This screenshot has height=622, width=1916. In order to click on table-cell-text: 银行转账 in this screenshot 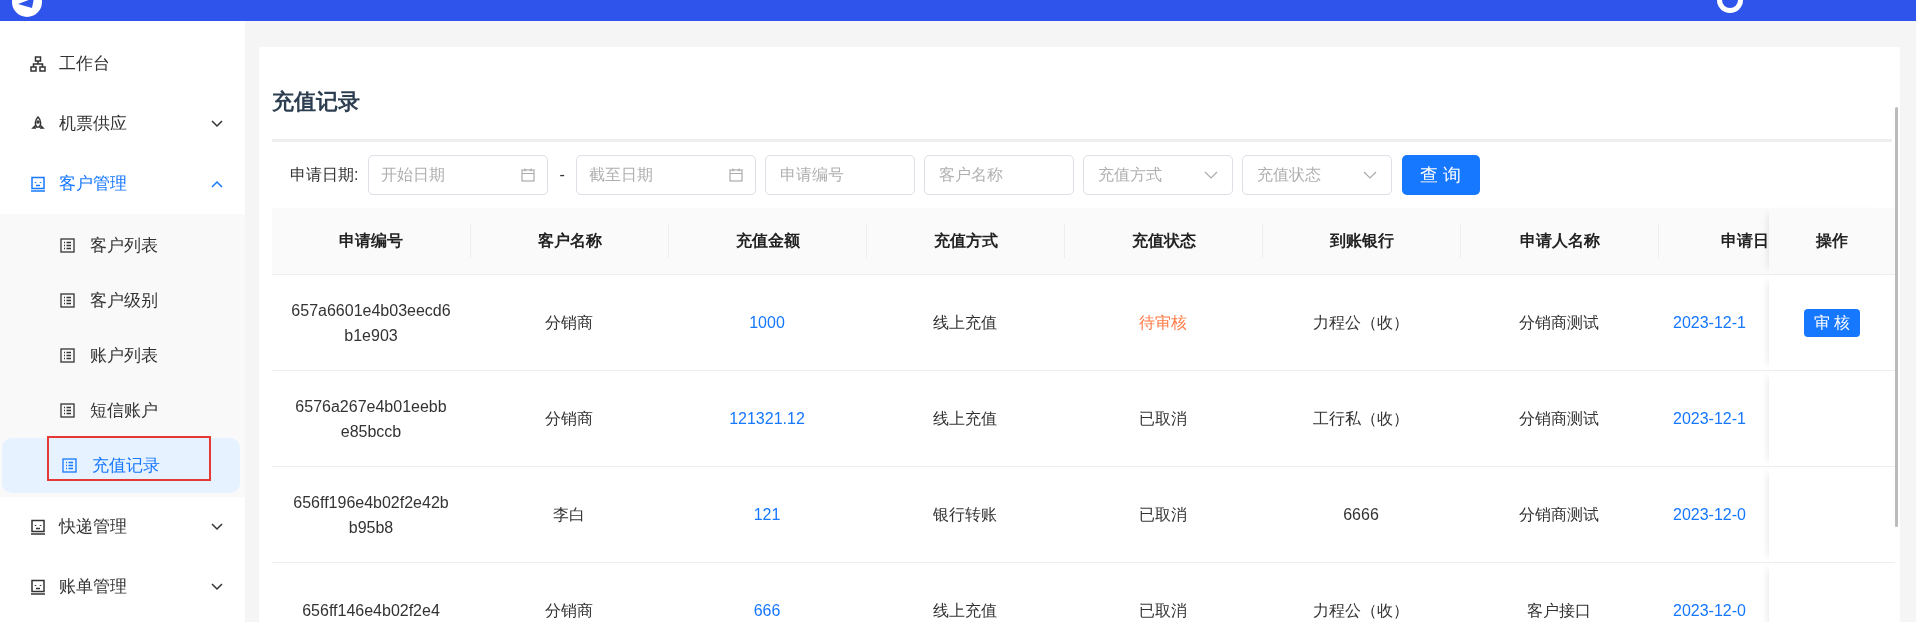, I will do `click(965, 514)`.